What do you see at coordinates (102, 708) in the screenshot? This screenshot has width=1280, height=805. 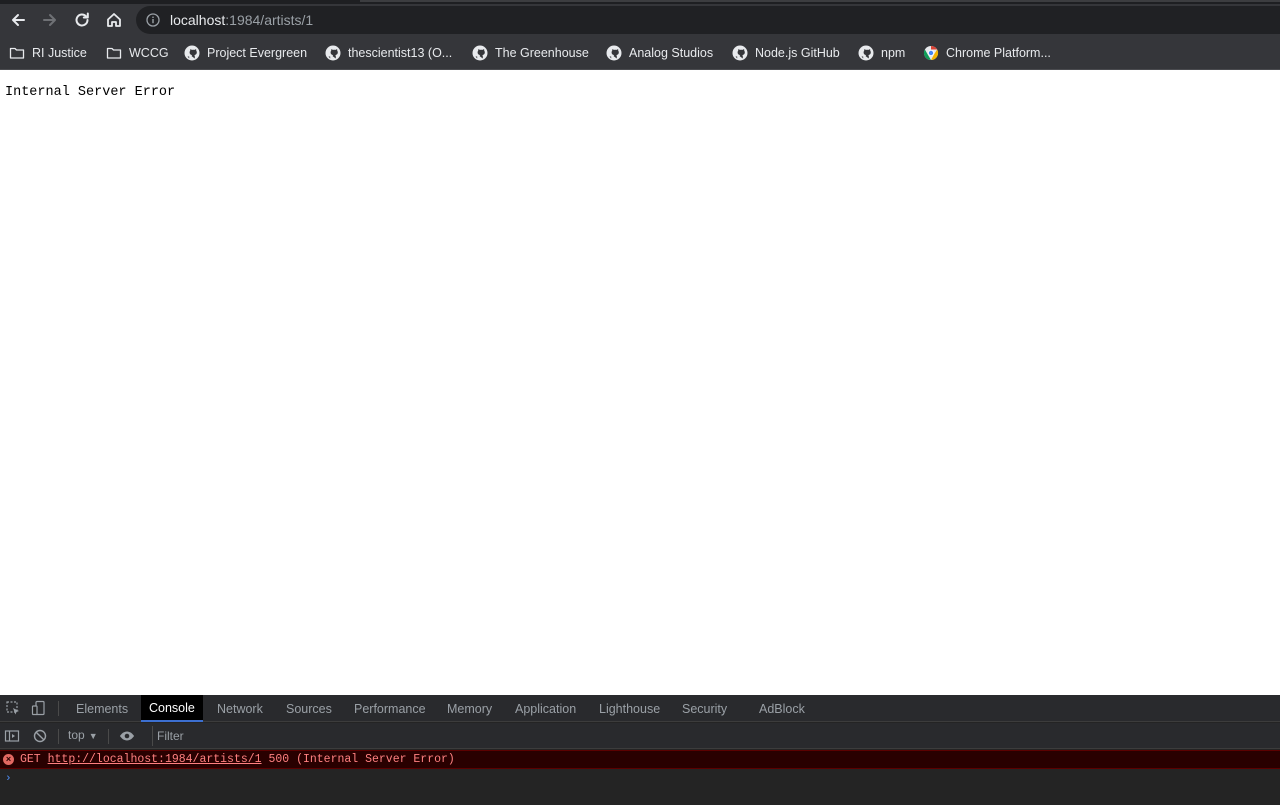 I see `tab-elements: Elements` at bounding box center [102, 708].